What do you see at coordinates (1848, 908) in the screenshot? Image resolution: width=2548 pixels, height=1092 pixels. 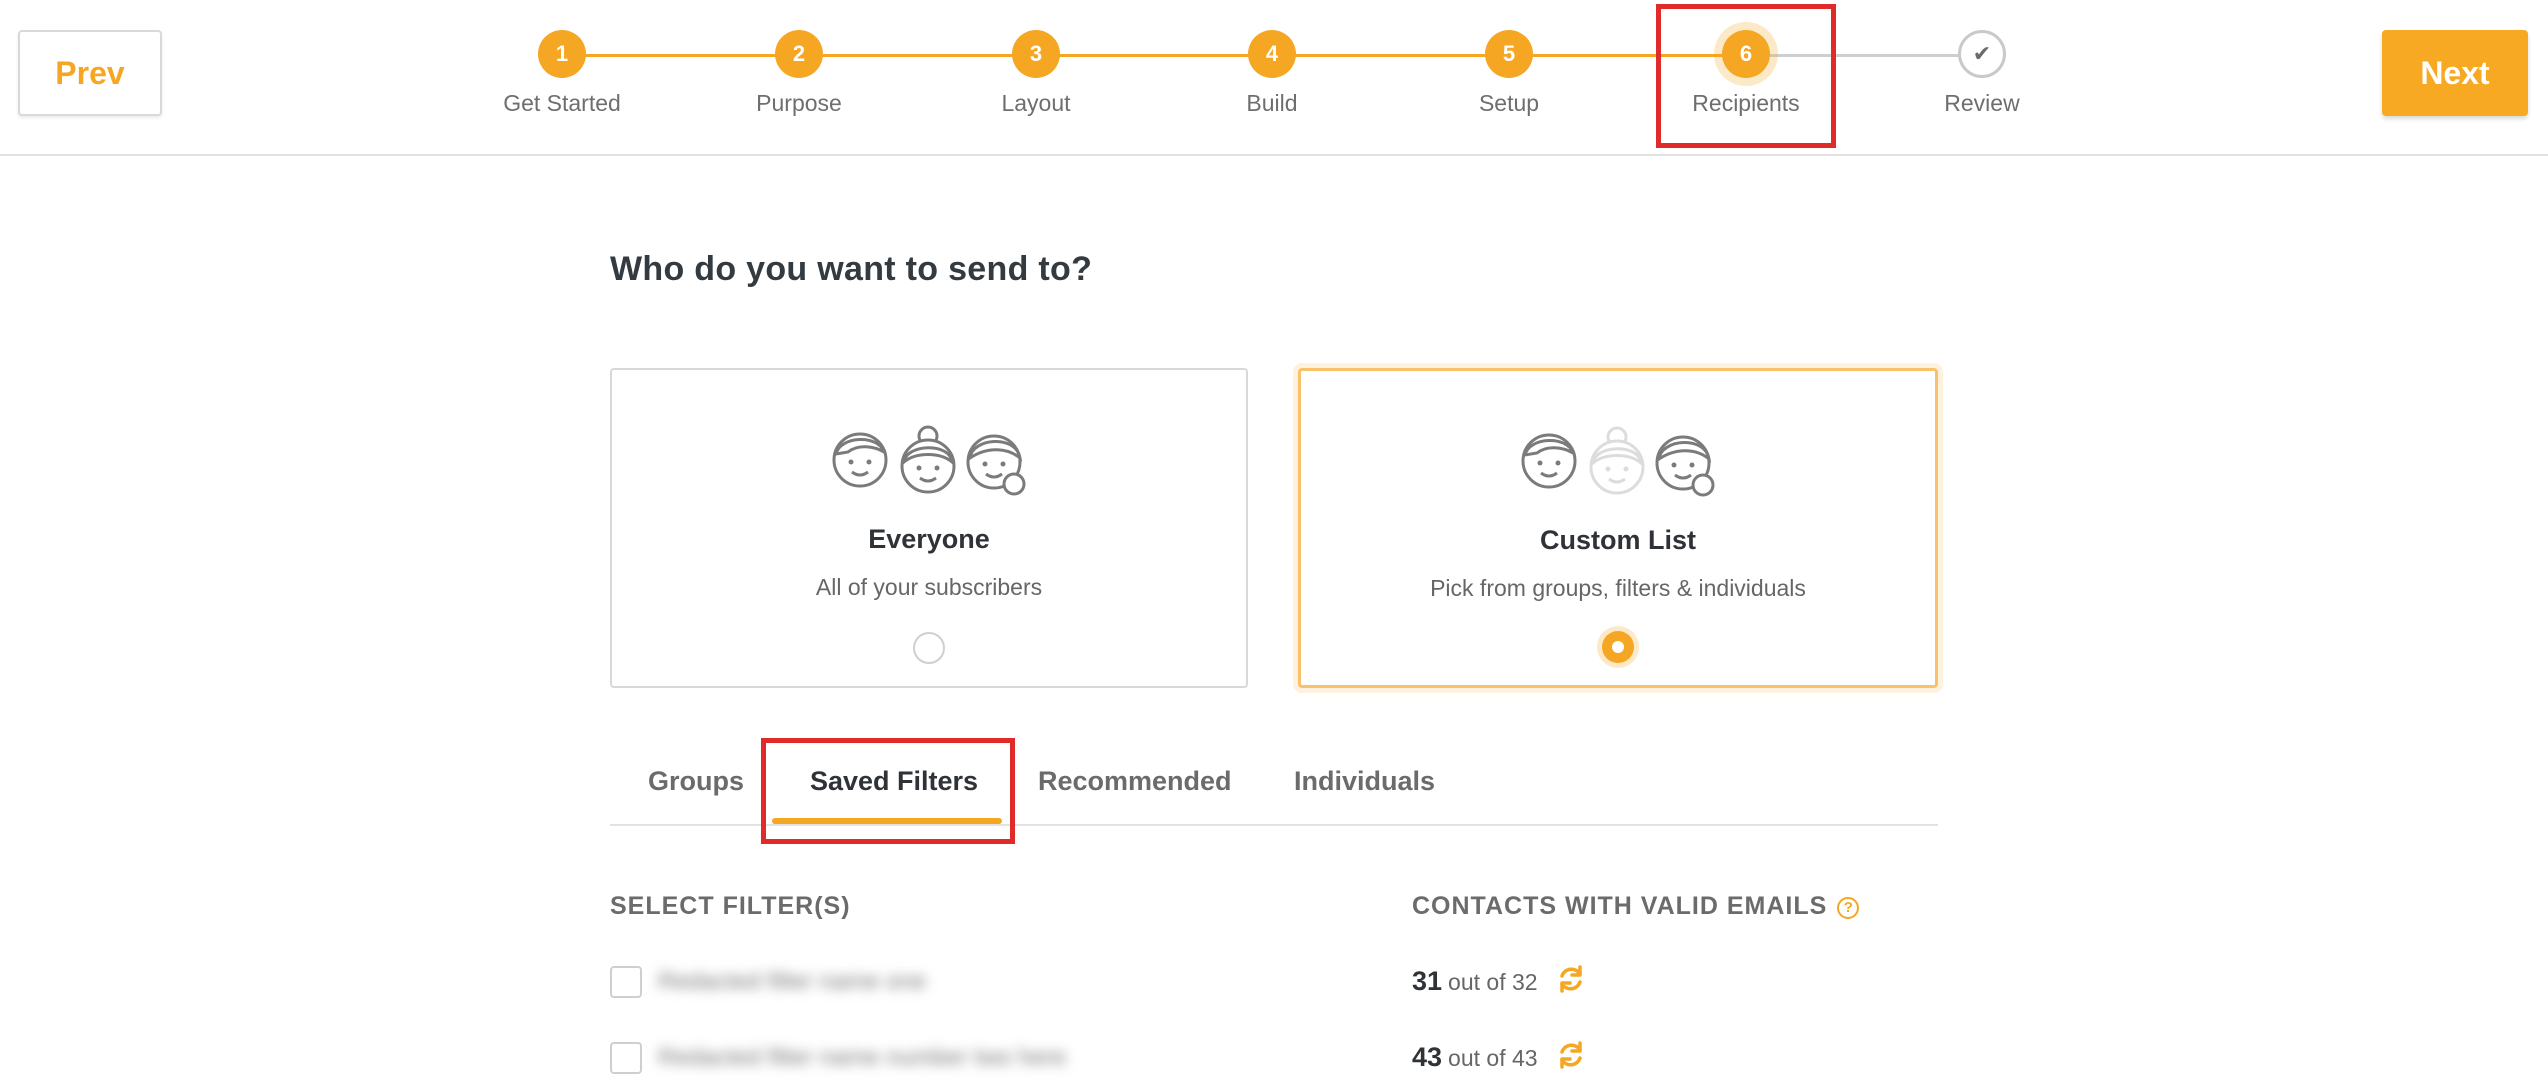 I see `help-icon: ?` at bounding box center [1848, 908].